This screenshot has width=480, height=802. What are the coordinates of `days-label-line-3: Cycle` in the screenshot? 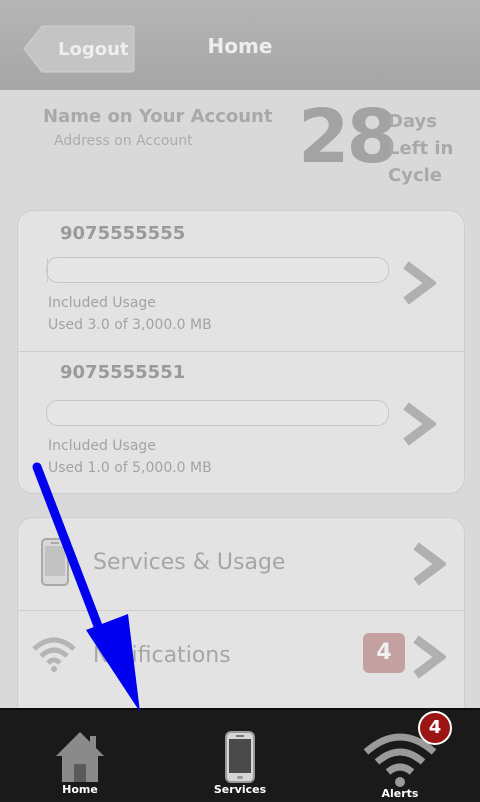 It's located at (420, 175).